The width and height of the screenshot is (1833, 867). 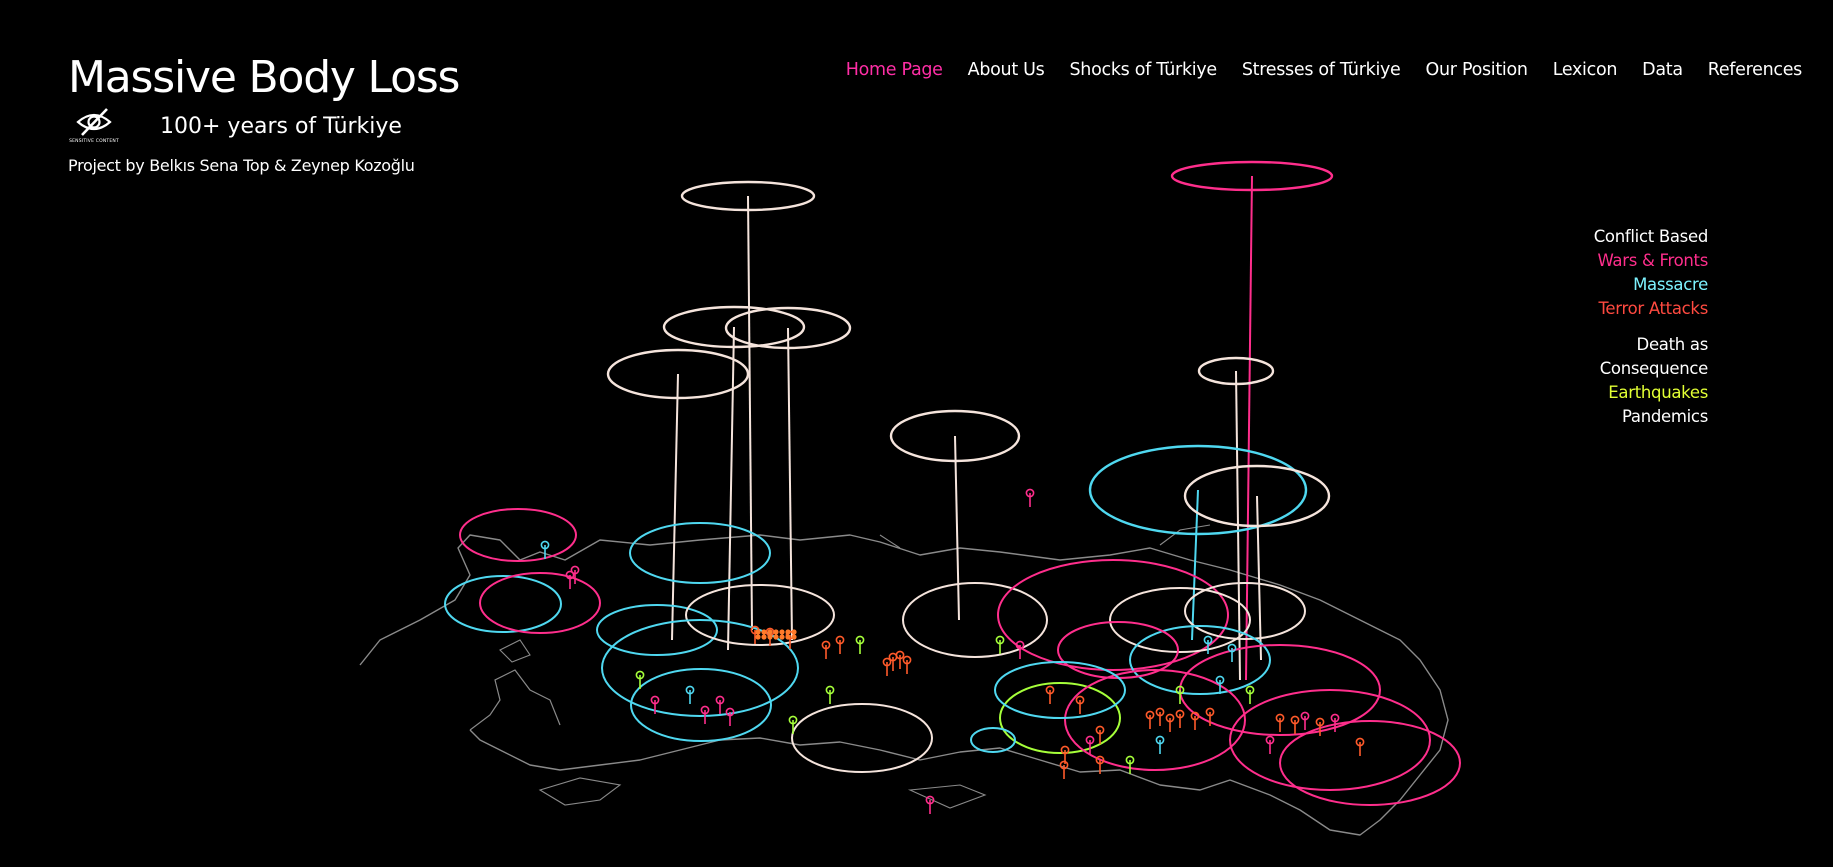 I want to click on sensitive-content-label: SENSITIVE CONTENT, so click(x=94, y=141).